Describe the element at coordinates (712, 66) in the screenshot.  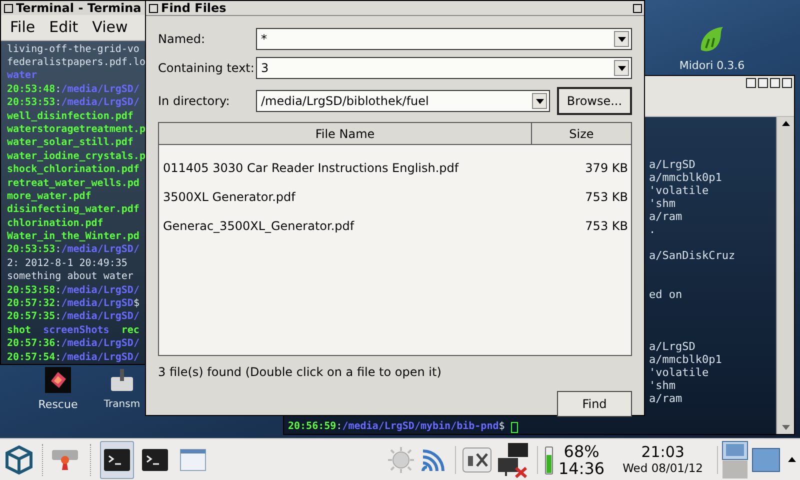
I see `icon-label: Midori 0.3.6` at that location.